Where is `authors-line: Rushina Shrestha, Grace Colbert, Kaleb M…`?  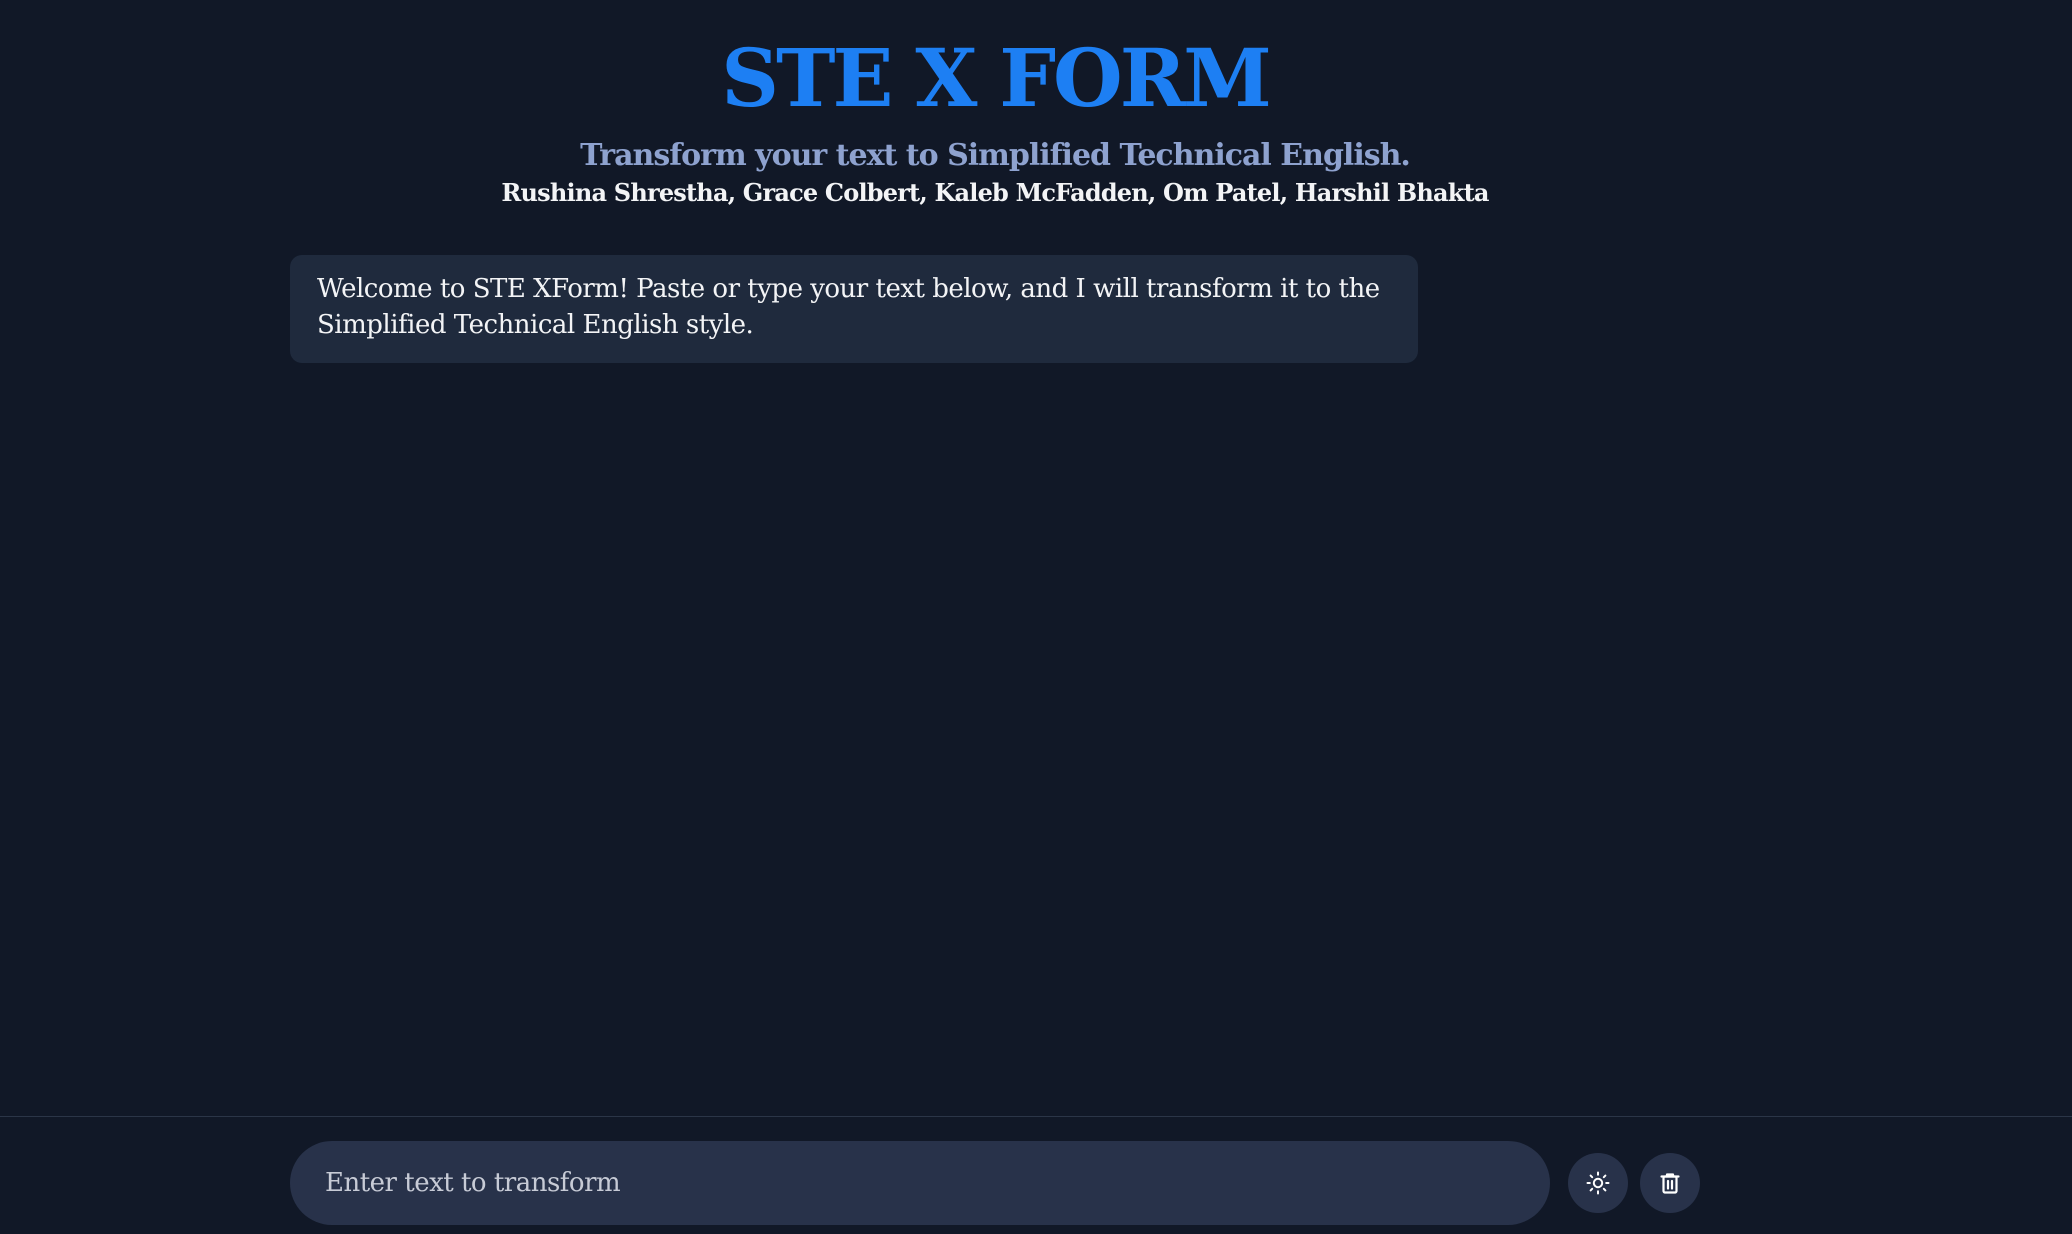
authors-line: Rushina Shrestha, Grace Colbert, Kaleb M… is located at coordinates (995, 192).